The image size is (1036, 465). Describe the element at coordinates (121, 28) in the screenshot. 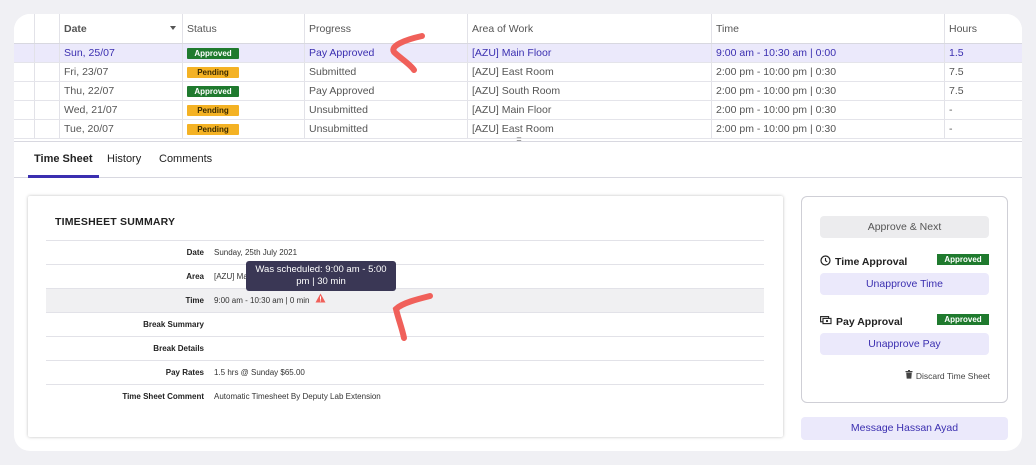

I see `header-date: Date` at that location.